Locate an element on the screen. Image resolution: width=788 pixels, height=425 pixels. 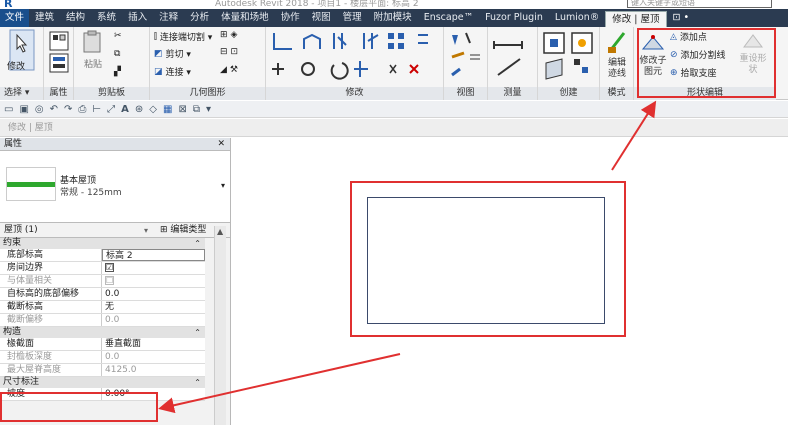
checkbox-unchecked: ☐ is located at coordinates (109, 280).